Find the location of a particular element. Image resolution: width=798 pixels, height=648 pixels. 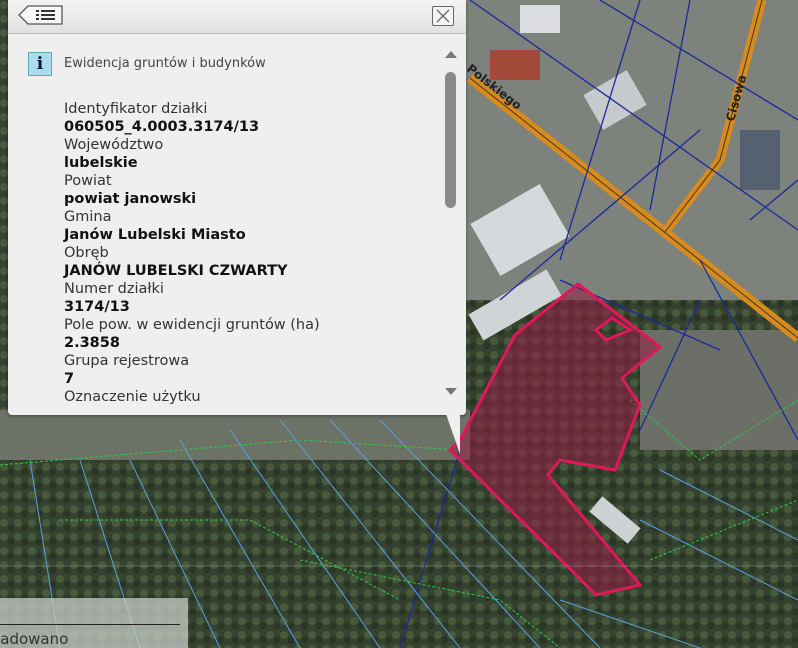

field-label: Obręb is located at coordinates (86, 253).